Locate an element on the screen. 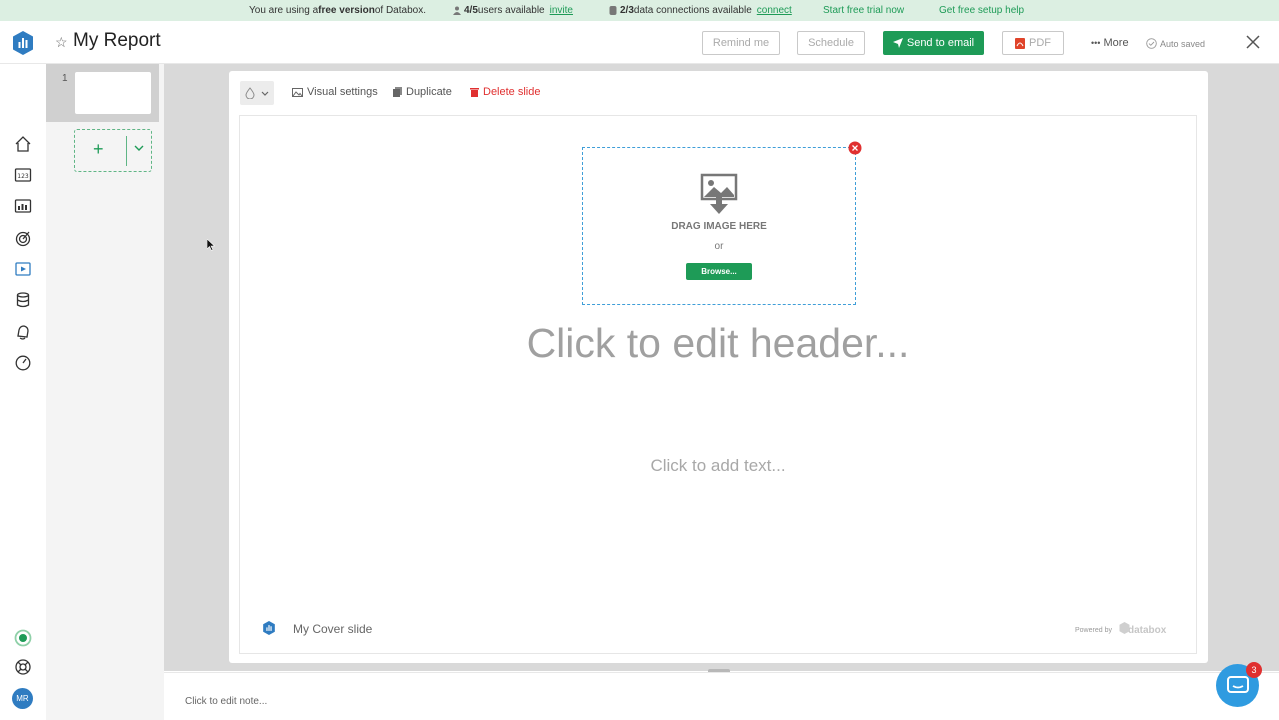  add-slide-divider is located at coordinates (126, 151).